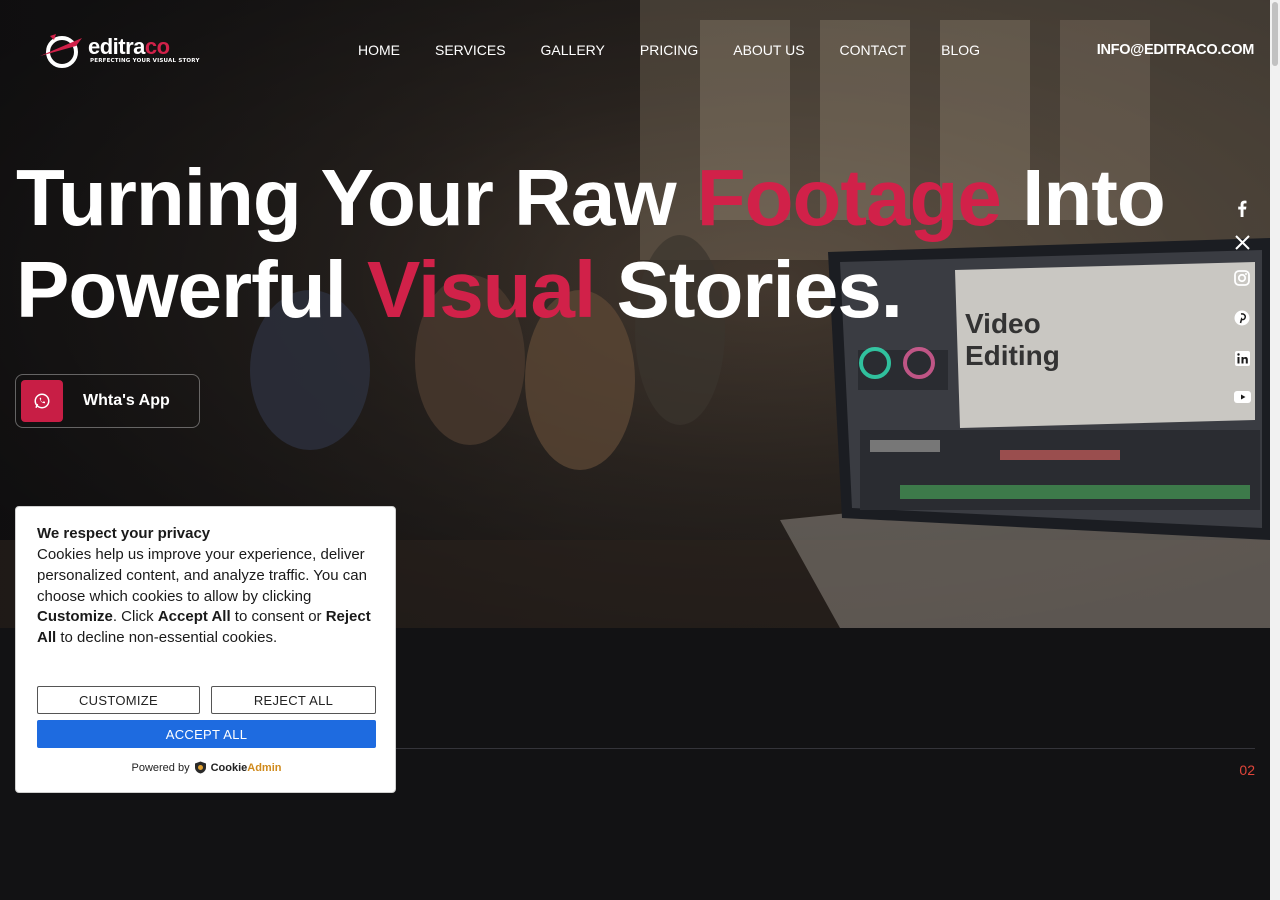  I want to click on nav-gallery: GALLERY, so click(573, 50).